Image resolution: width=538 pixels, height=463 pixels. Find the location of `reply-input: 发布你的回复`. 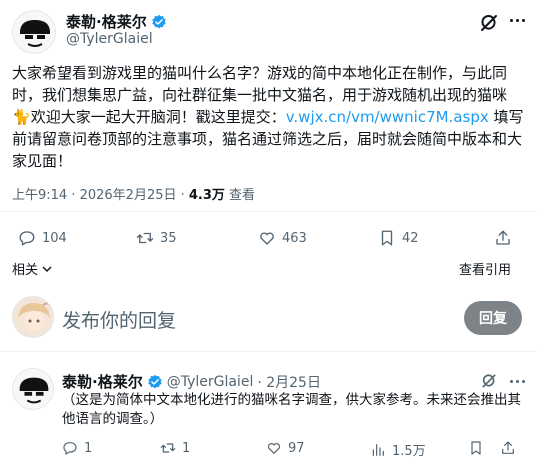

reply-input: 发布你的回复 is located at coordinates (119, 319).